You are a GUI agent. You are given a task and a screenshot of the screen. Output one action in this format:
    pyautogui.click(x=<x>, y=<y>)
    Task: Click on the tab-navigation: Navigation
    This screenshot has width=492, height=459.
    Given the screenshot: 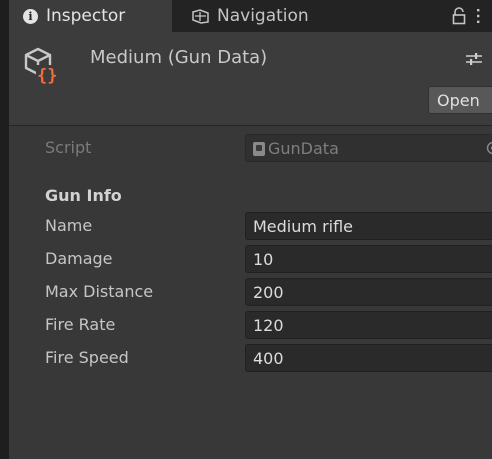 What is the action you would take?
    pyautogui.click(x=275, y=16)
    